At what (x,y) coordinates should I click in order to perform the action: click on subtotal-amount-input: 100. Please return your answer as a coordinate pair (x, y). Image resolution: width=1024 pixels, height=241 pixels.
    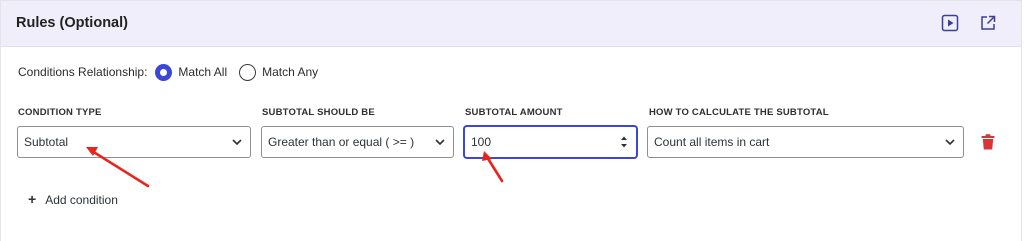
    Looking at the image, I should click on (550, 142).